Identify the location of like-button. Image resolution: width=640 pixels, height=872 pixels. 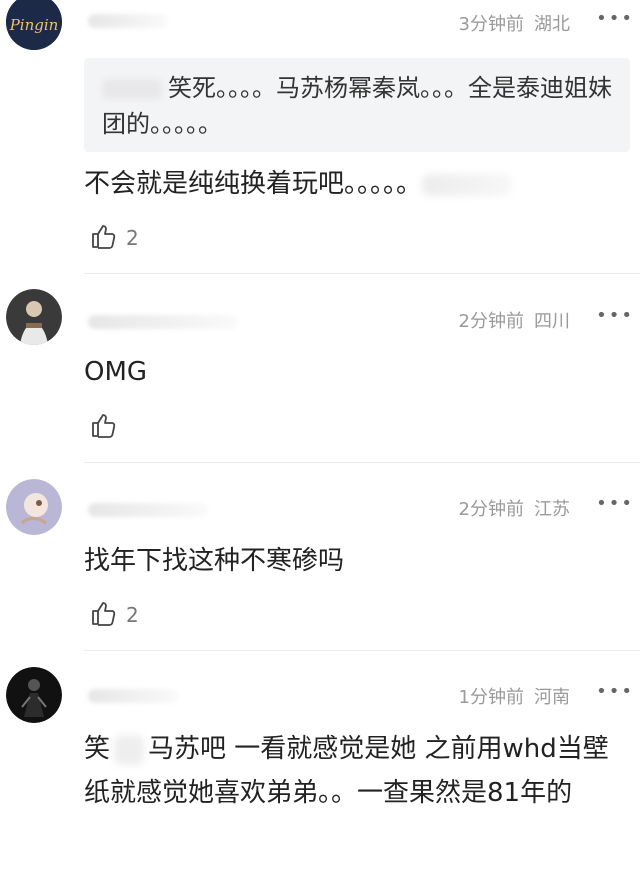
(108, 427).